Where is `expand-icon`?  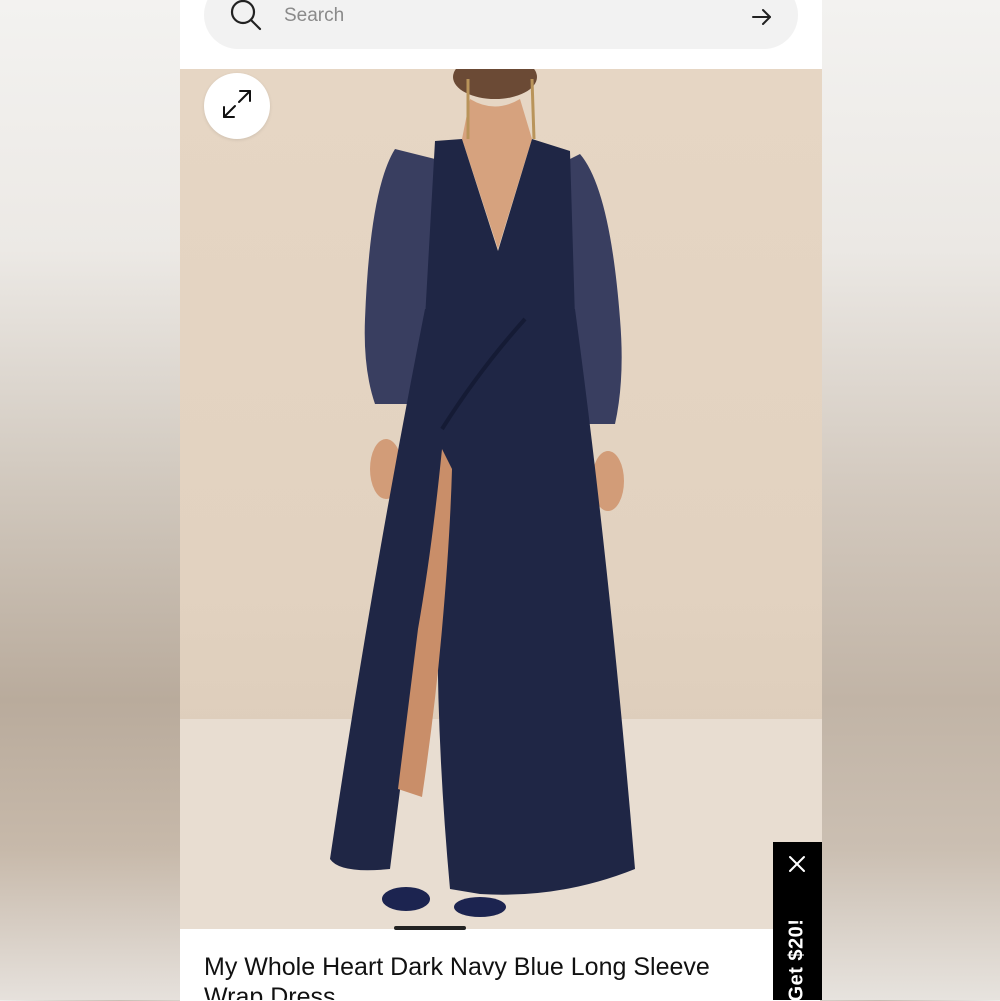
expand-icon is located at coordinates (237, 106).